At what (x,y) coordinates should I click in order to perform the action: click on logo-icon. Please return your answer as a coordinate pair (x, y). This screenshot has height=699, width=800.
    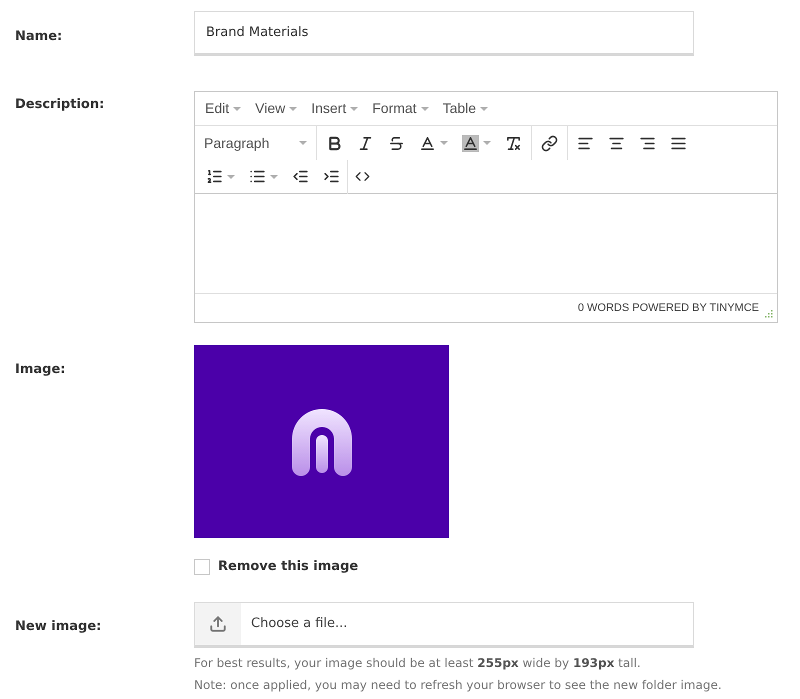
    Looking at the image, I should click on (322, 441).